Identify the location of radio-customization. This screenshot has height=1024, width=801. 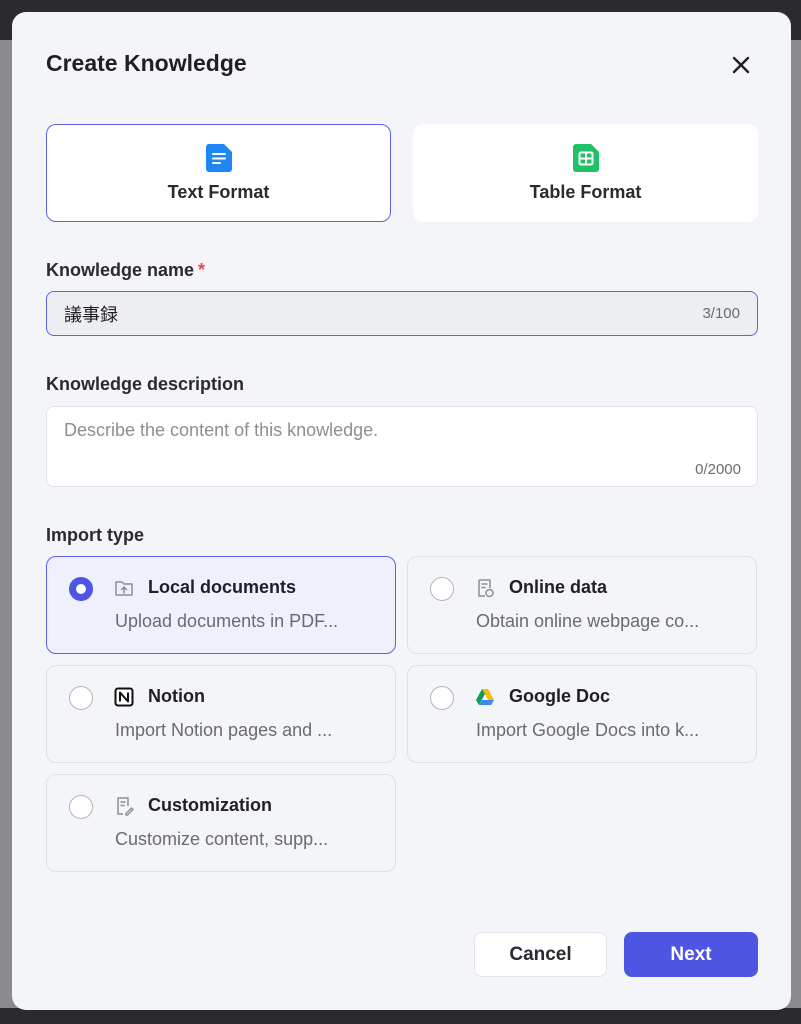
(81, 807).